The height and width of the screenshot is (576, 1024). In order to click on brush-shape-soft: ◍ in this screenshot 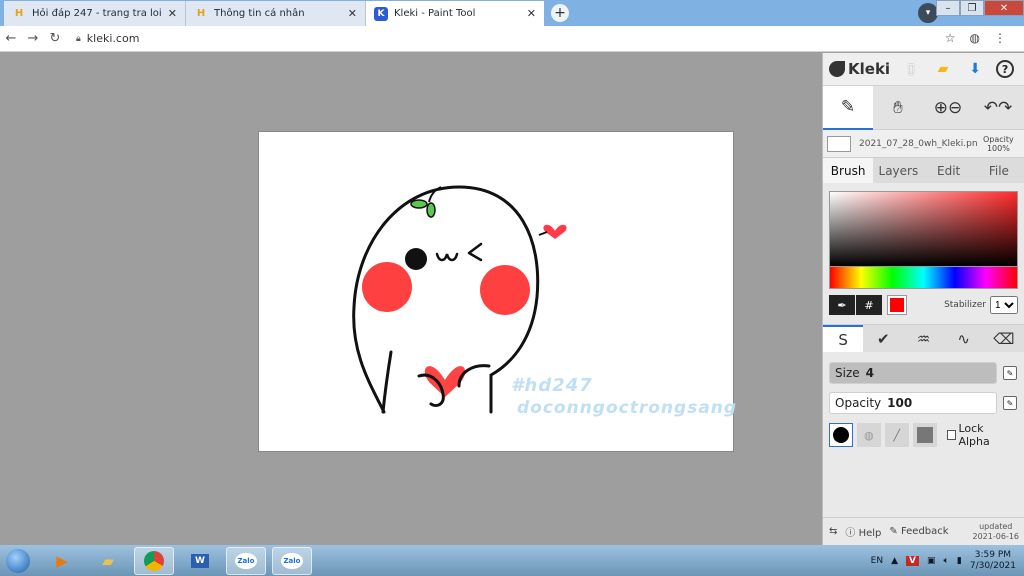, I will do `click(868, 435)`.